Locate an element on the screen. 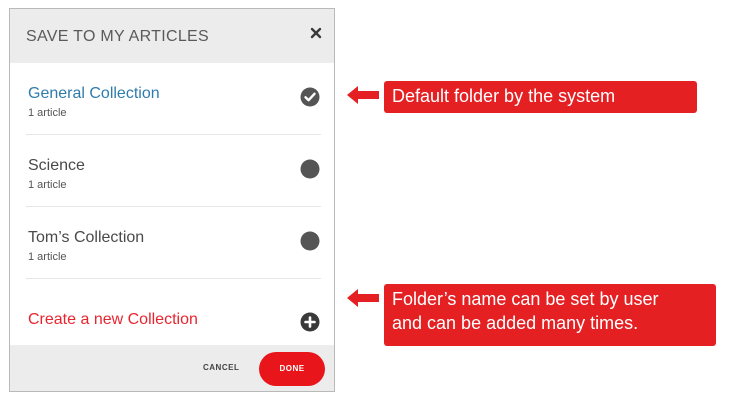 This screenshot has width=734, height=396. annotation-text: Default folder by the system is located at coordinates (504, 96).